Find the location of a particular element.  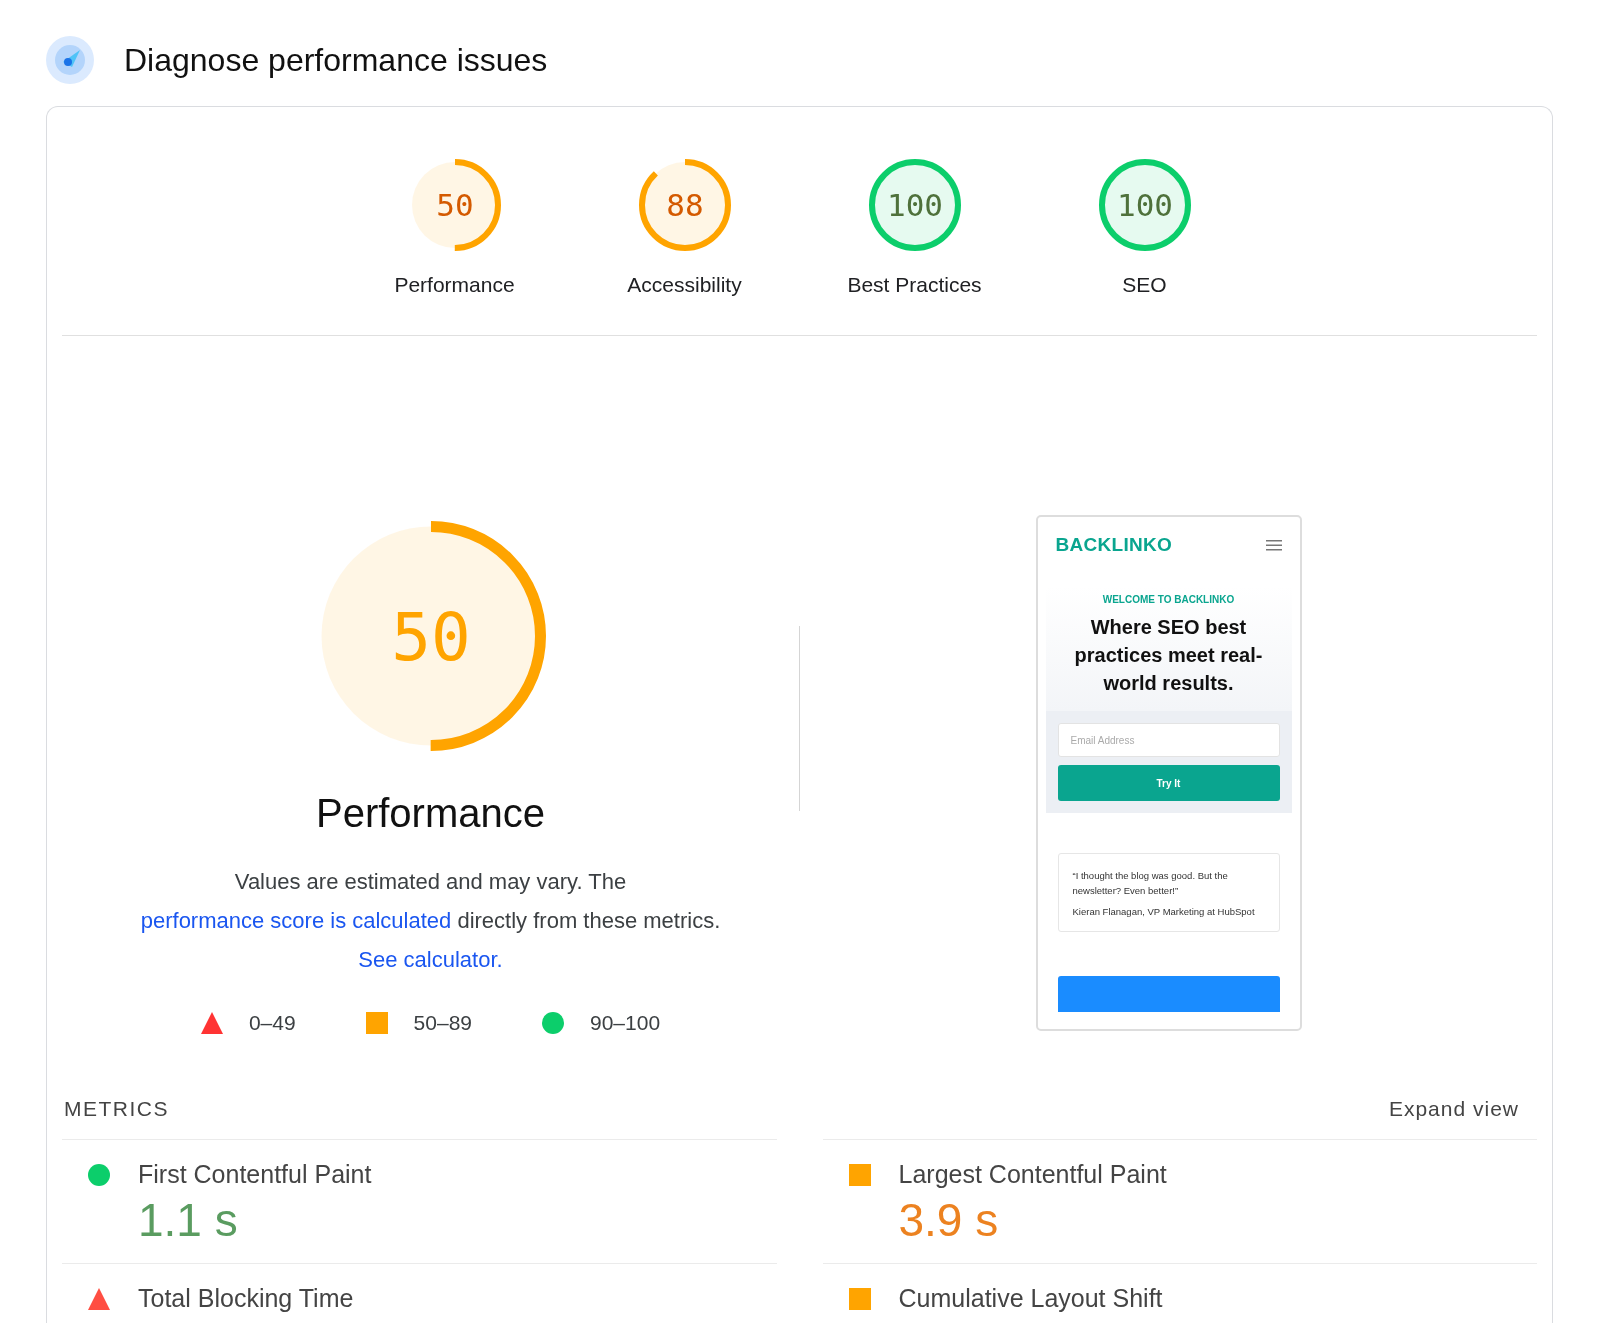

metrics-heading: METRICS is located at coordinates (116, 1109).